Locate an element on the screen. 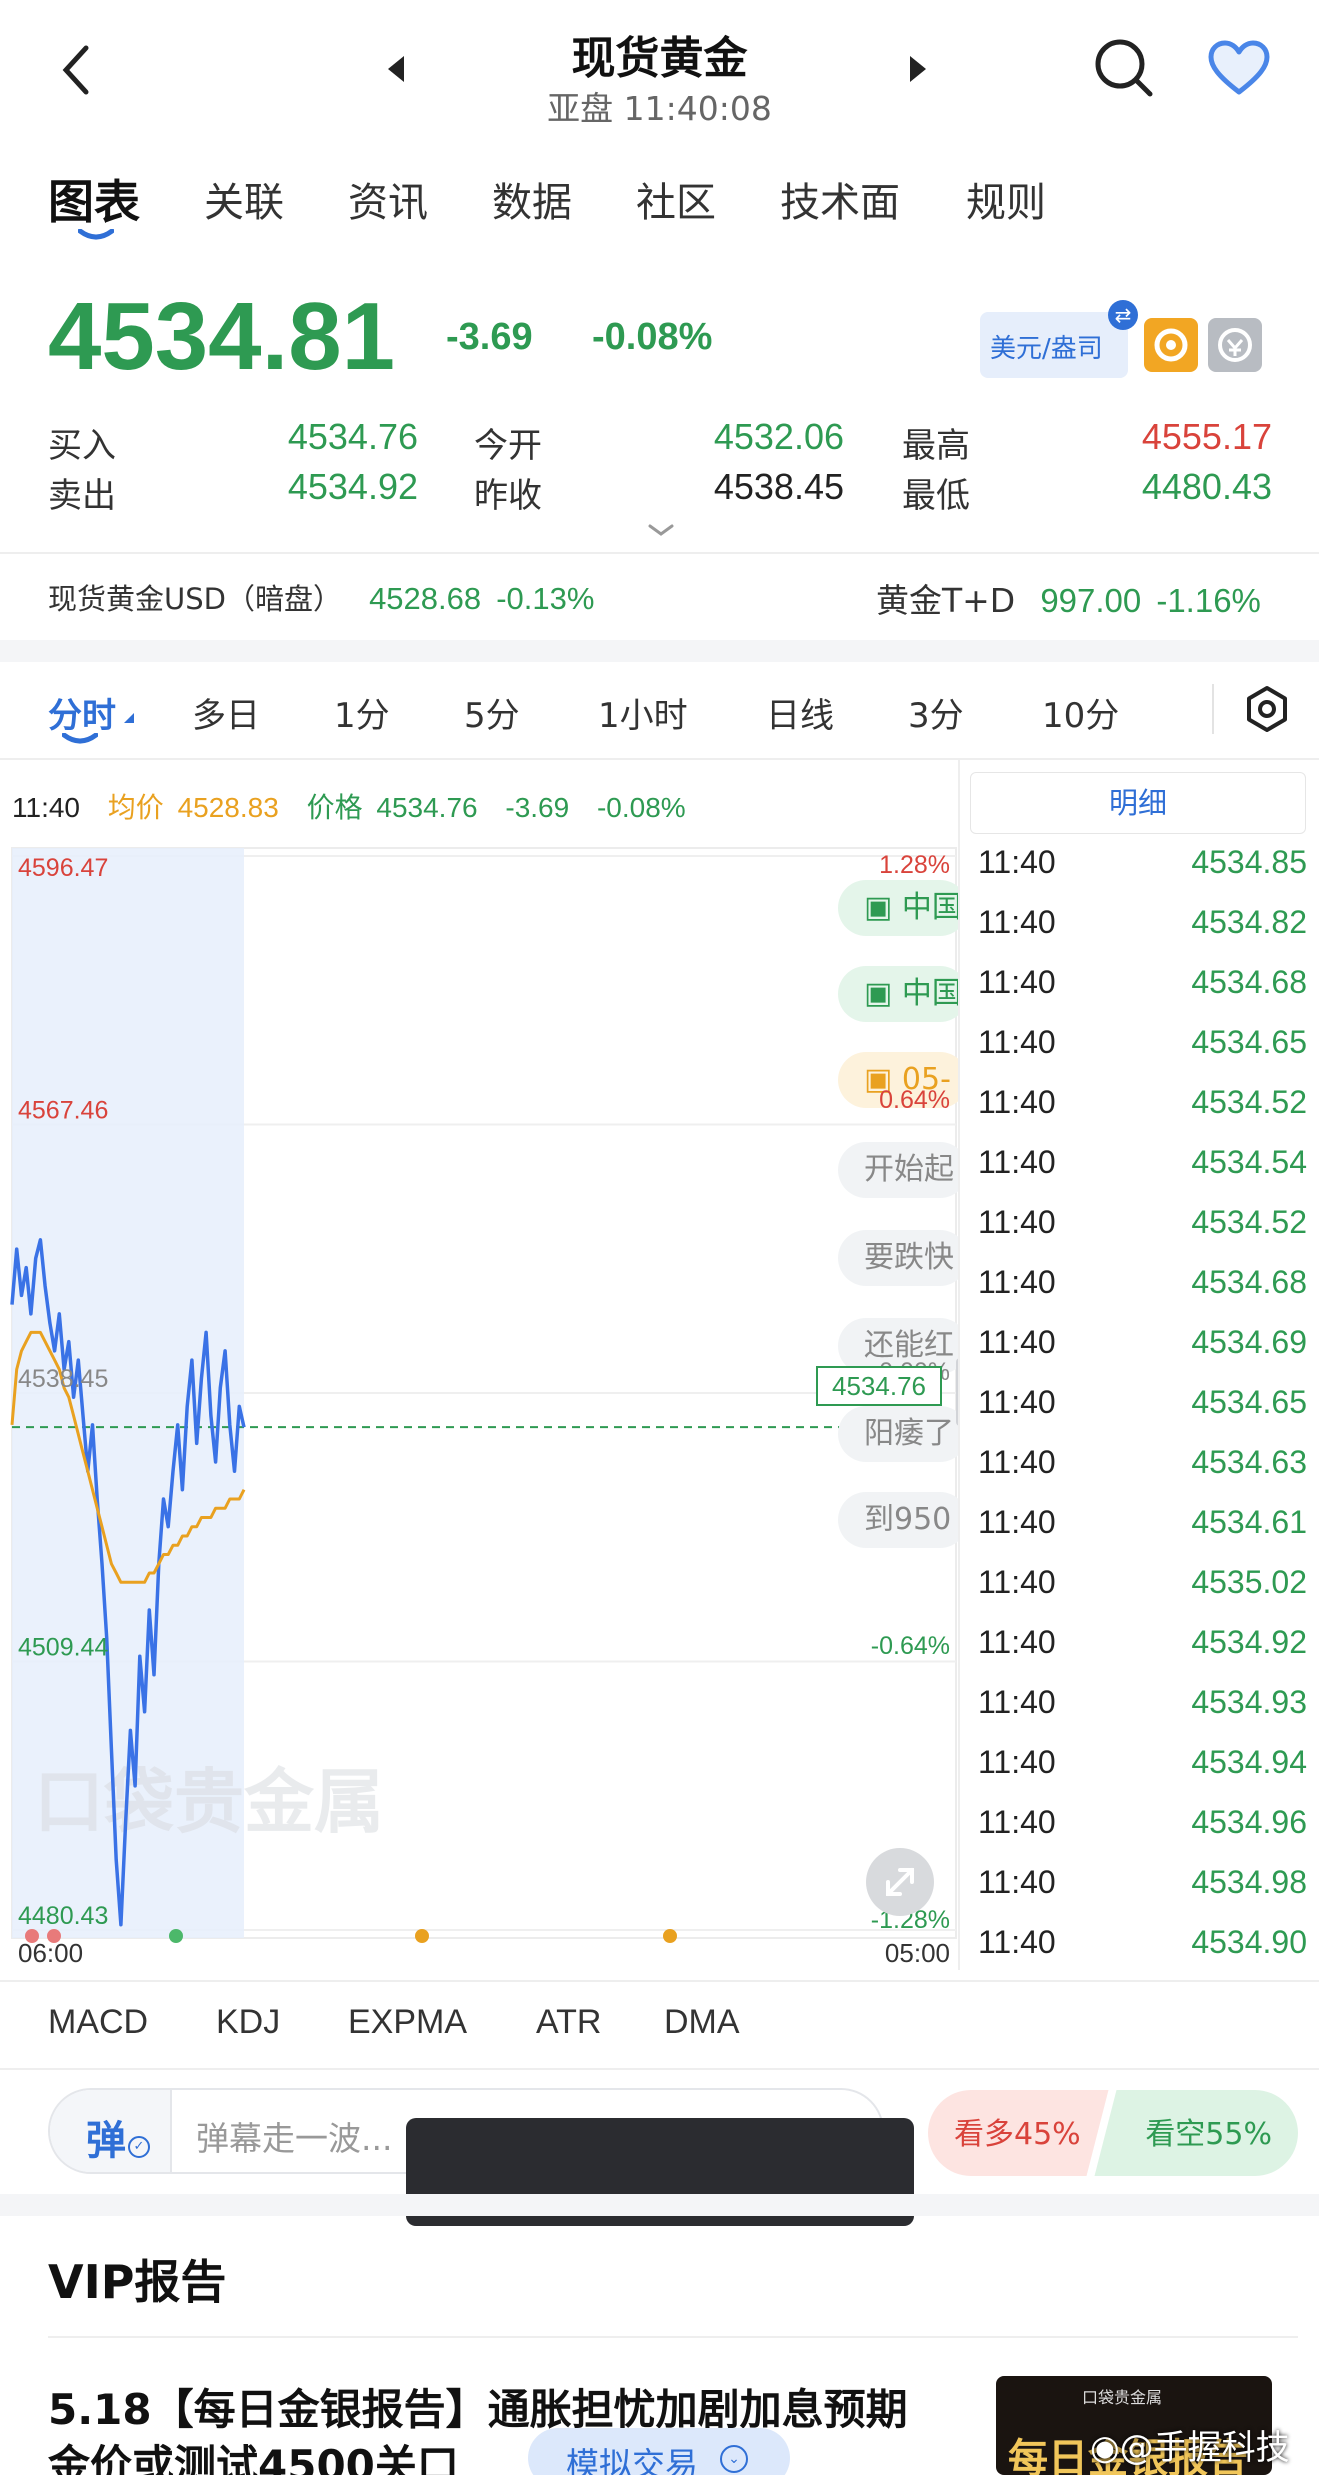 The width and height of the screenshot is (1319, 2475). sim-trade-button: 模拟交易 ⌄ is located at coordinates (659, 2451).